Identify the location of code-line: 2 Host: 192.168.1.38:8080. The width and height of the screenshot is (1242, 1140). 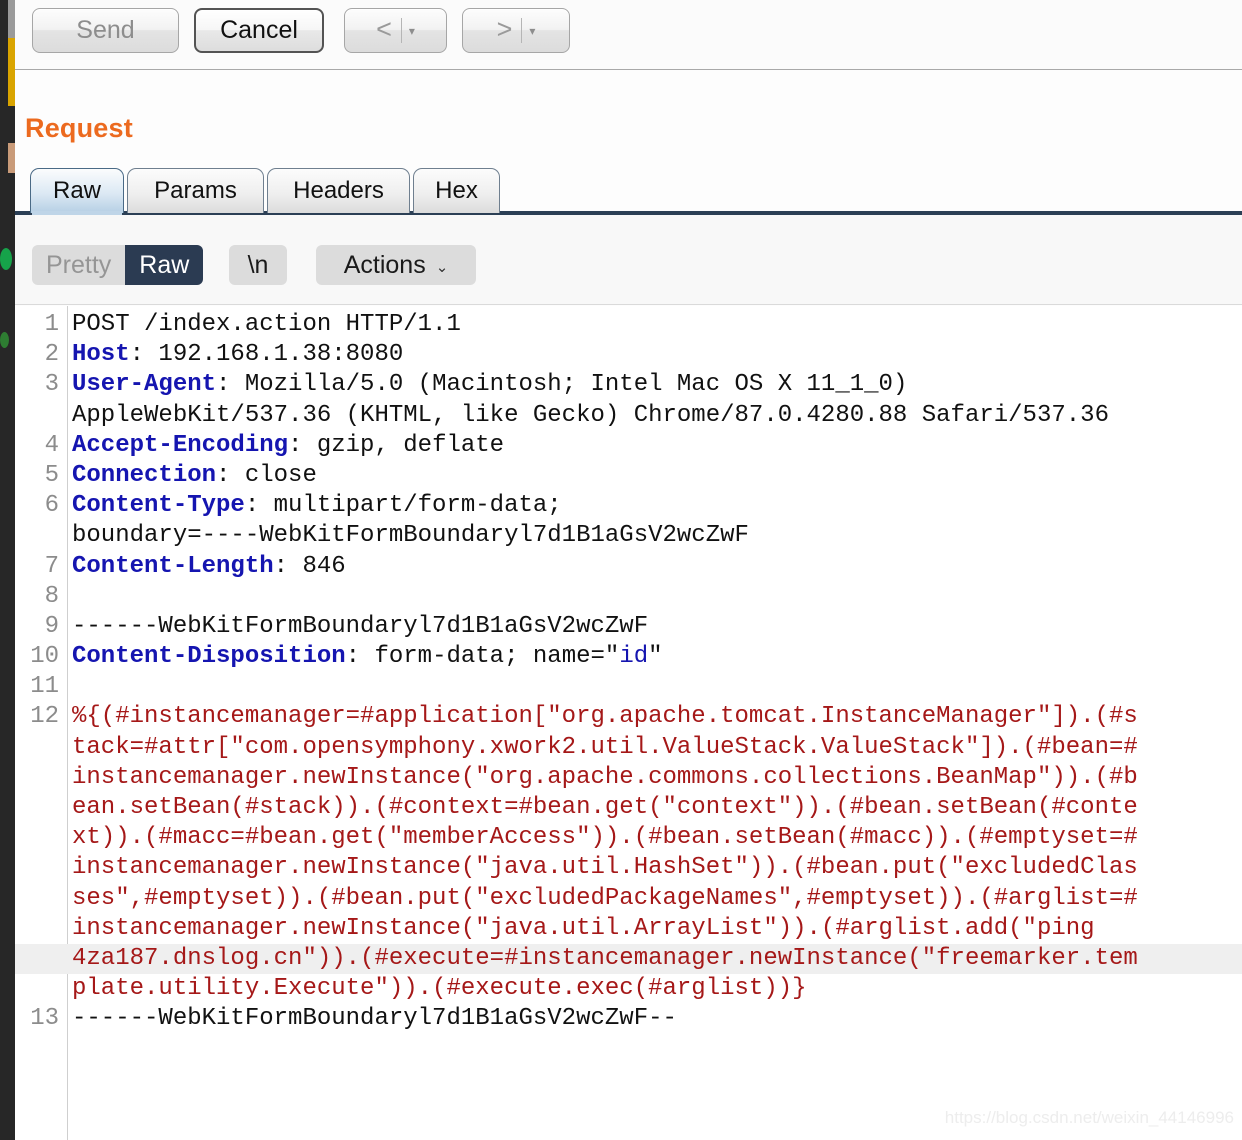
(628, 355).